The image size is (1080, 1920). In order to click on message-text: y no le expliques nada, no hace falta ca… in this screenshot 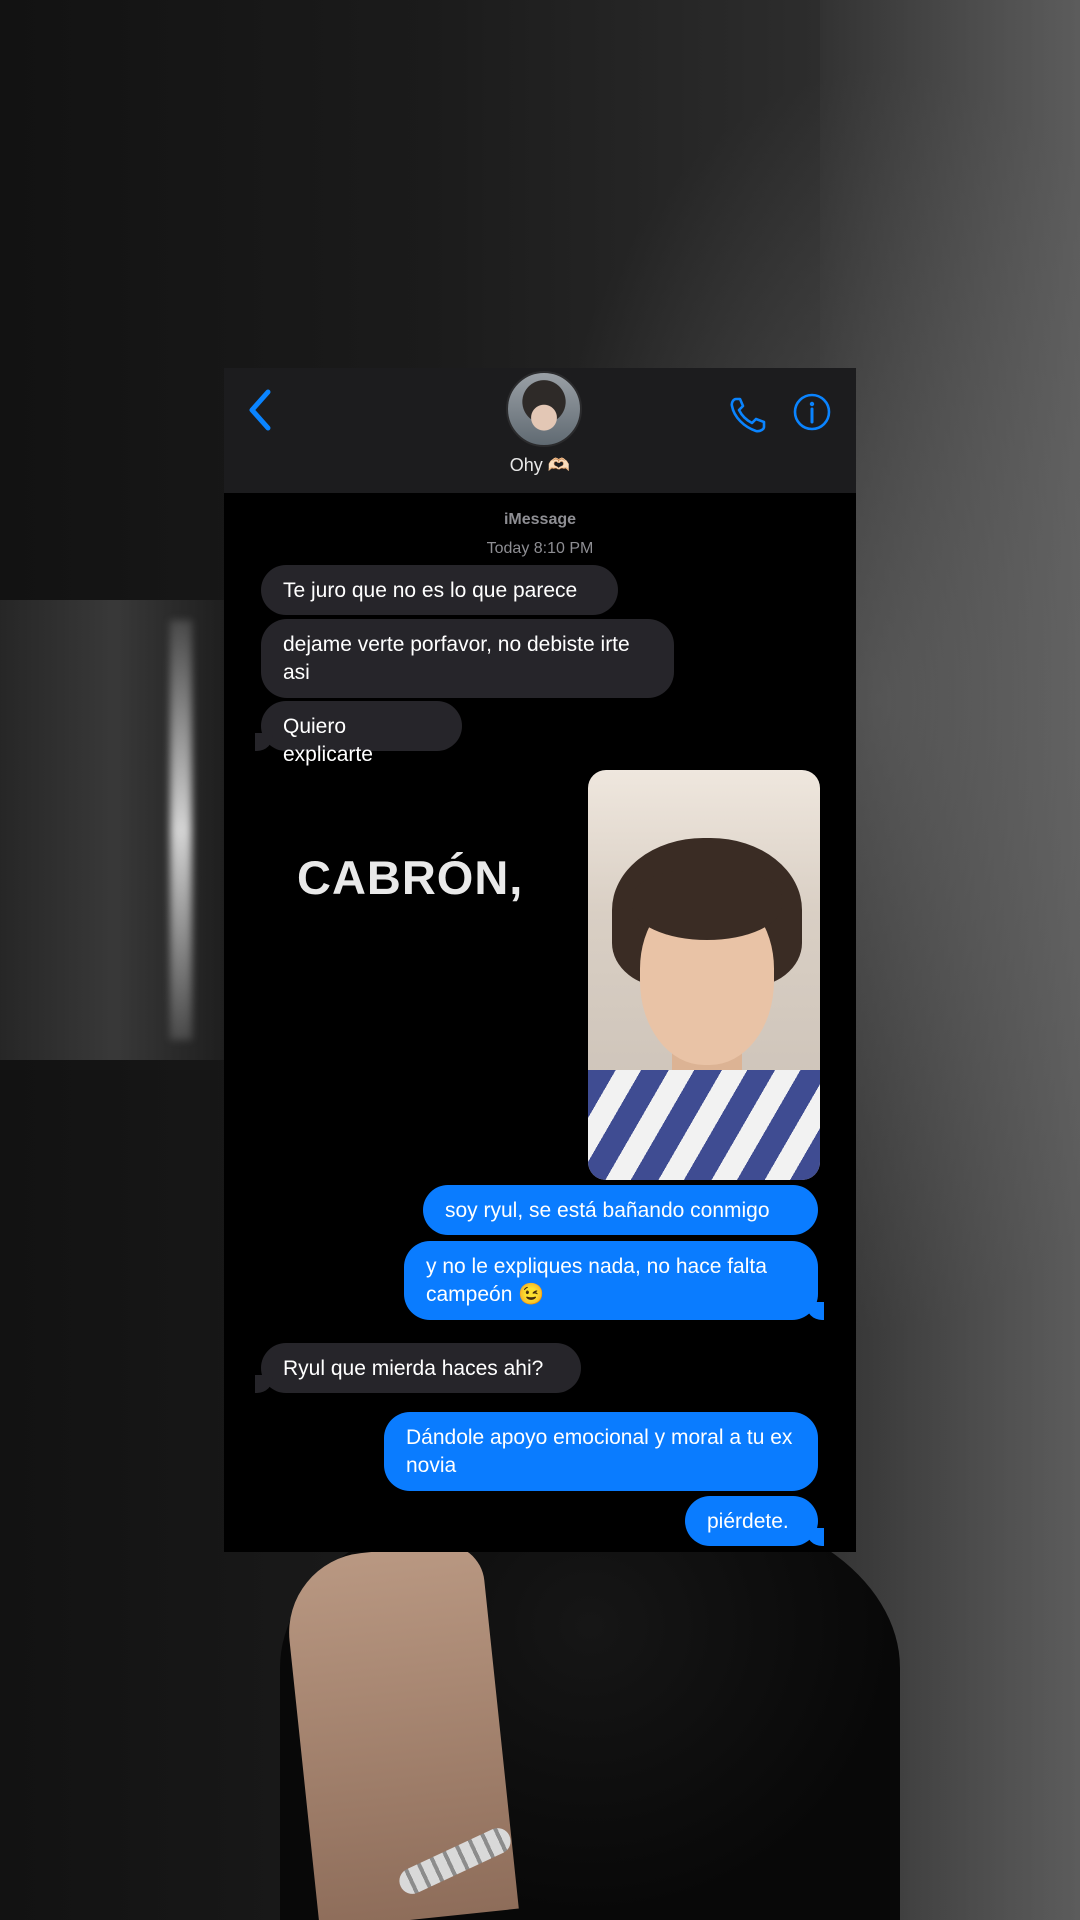, I will do `click(596, 1280)`.